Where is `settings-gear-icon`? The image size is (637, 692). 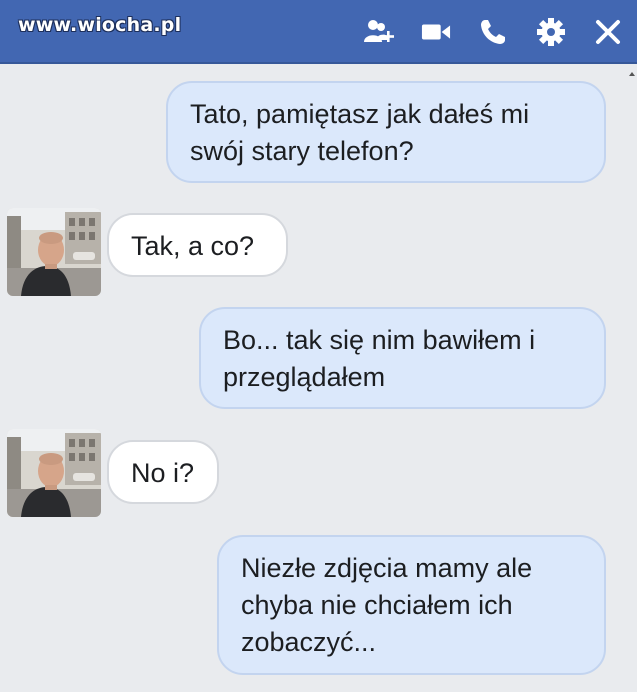
settings-gear-icon is located at coordinates (551, 32).